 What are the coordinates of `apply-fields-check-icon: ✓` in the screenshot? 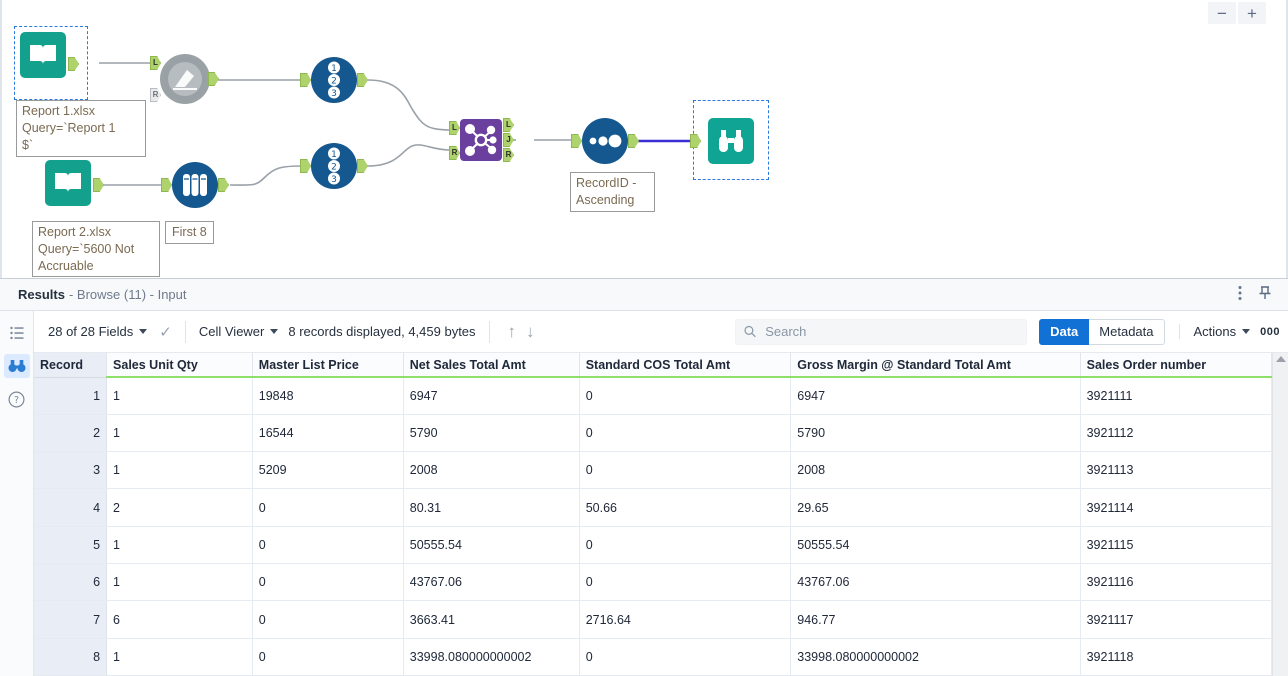 It's located at (165, 332).